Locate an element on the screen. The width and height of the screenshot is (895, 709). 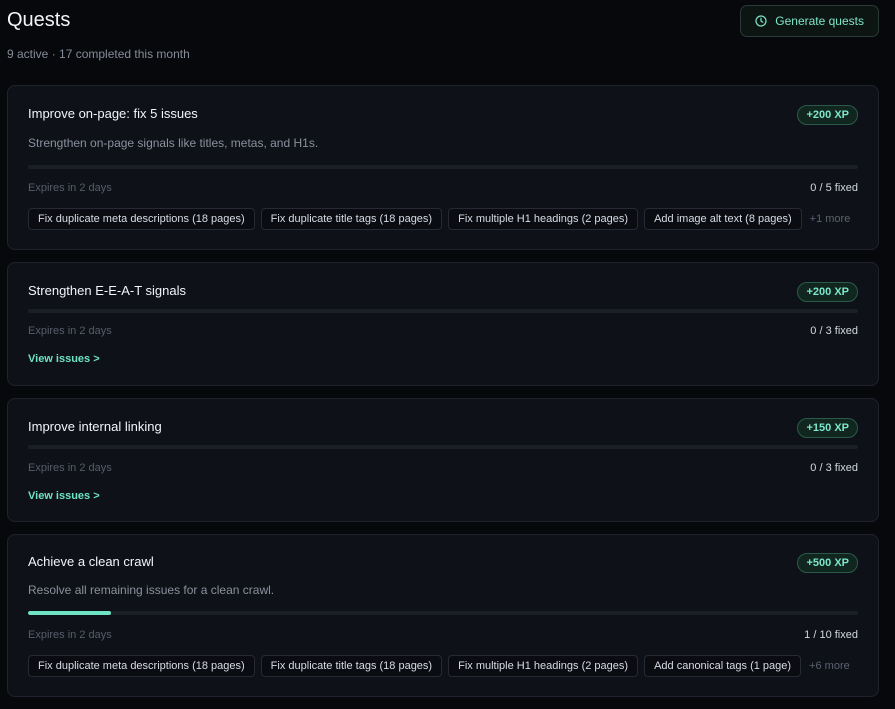
generate-quests-label: Generate quests is located at coordinates (819, 21).